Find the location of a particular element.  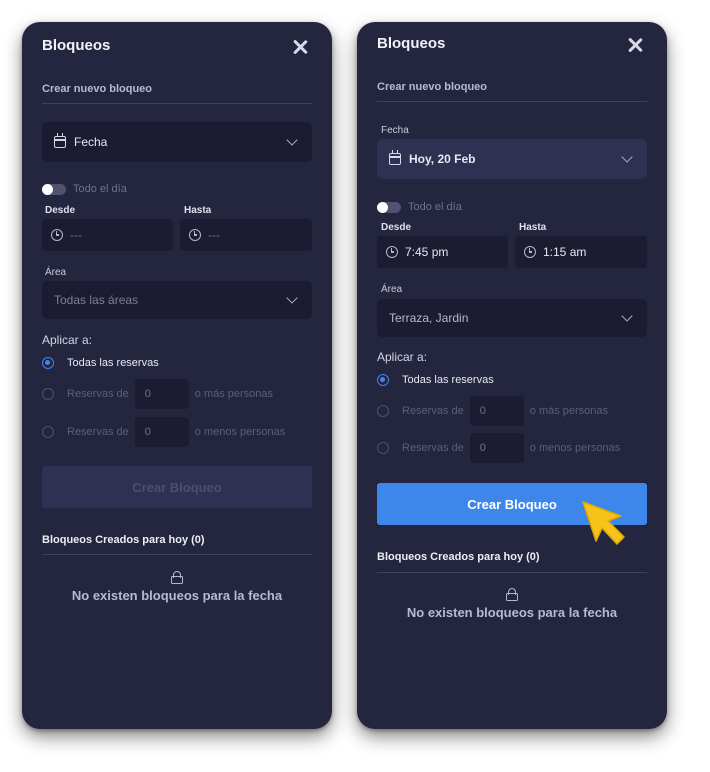

date-select-value: Fecha is located at coordinates (91, 142).